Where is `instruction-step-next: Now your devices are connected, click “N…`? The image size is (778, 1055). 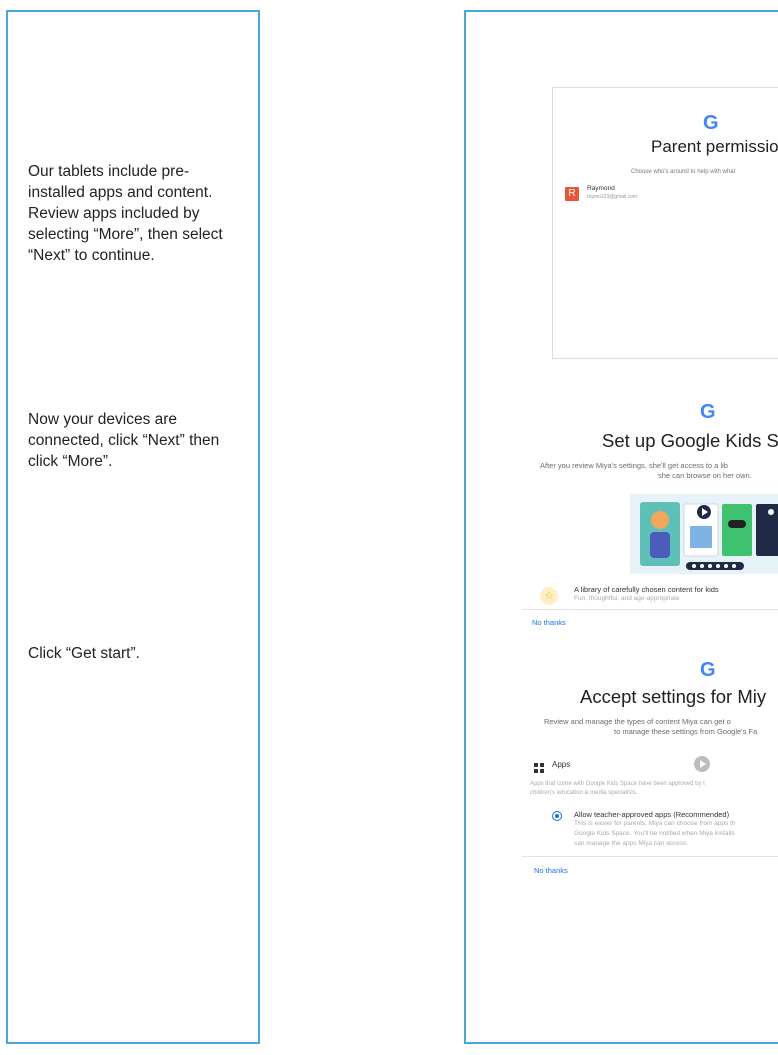 instruction-step-next: Now your devices are connected, click “N… is located at coordinates (124, 440).